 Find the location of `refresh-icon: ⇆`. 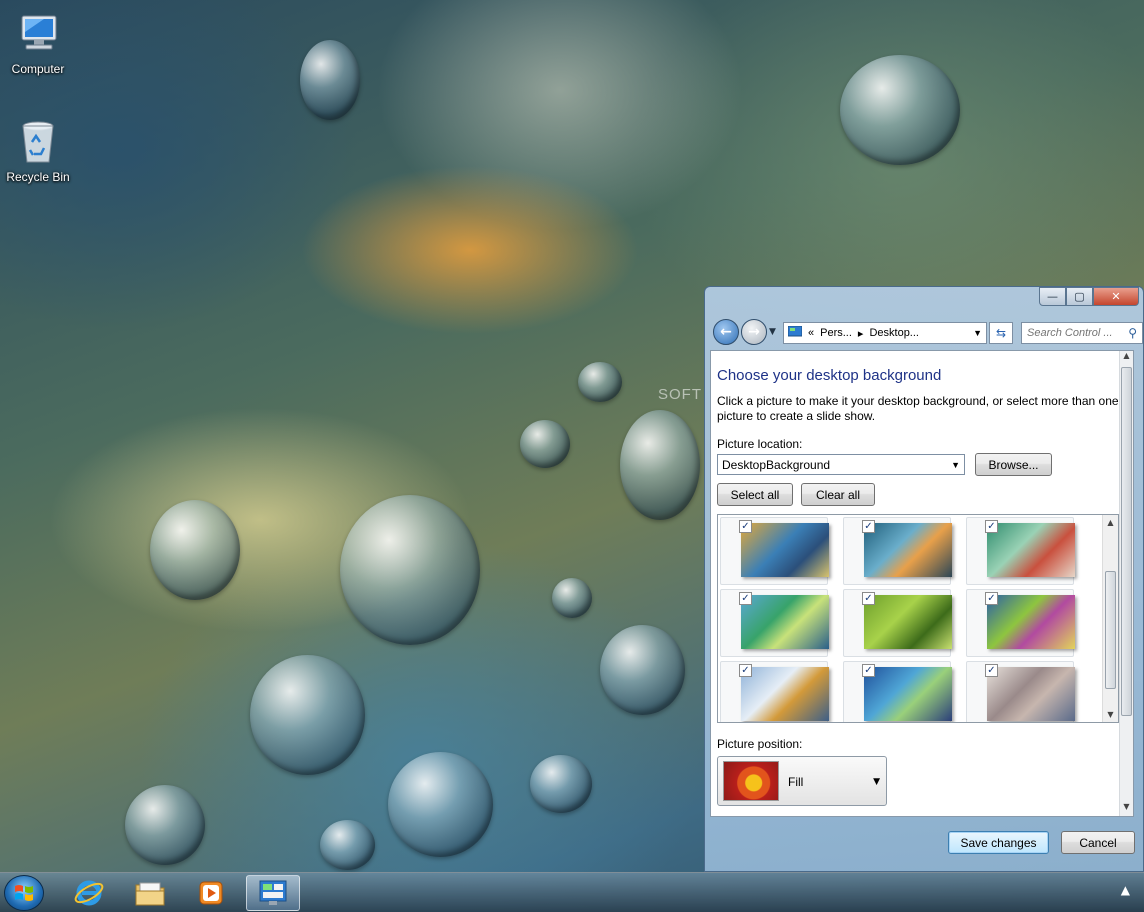

refresh-icon: ⇆ is located at coordinates (1001, 333).